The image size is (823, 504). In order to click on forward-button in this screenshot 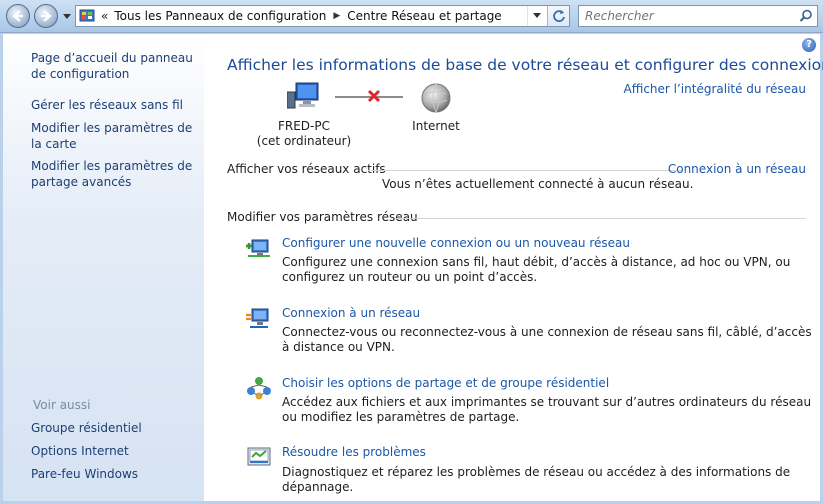, I will do `click(46, 16)`.